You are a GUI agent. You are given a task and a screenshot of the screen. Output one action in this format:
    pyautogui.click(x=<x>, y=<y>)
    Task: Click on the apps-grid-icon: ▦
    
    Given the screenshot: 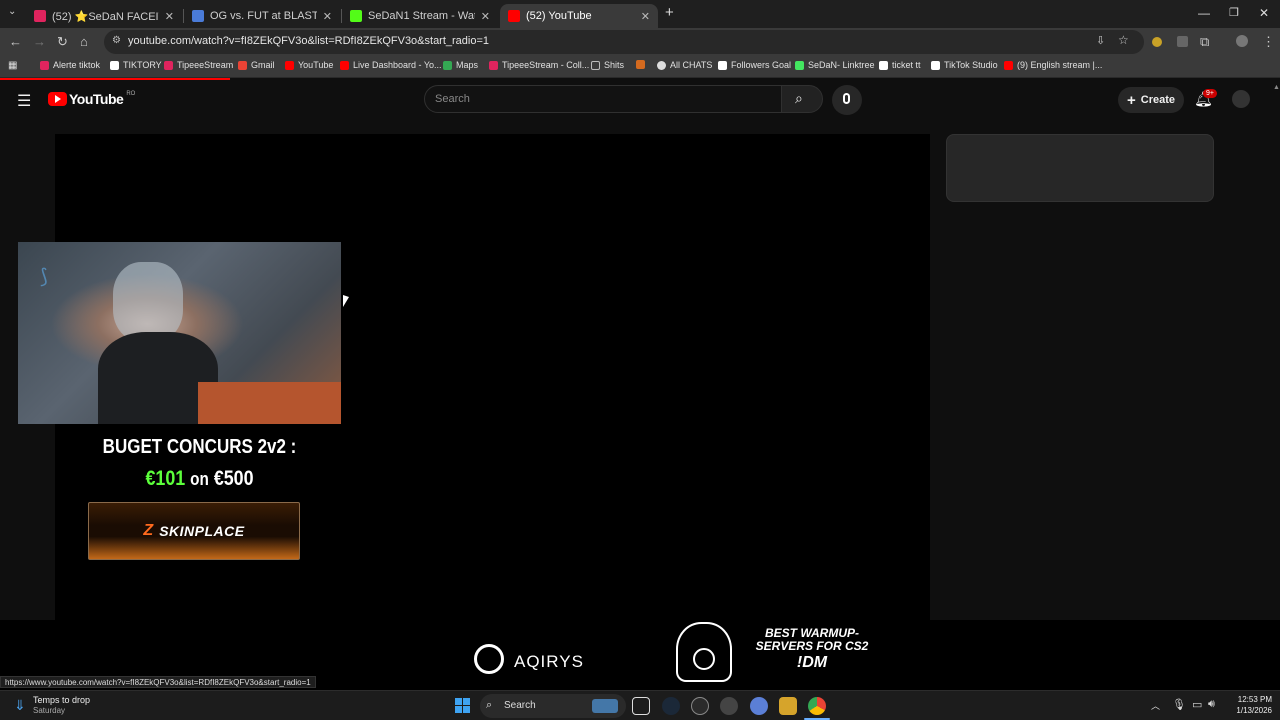 What is the action you would take?
    pyautogui.click(x=12, y=65)
    